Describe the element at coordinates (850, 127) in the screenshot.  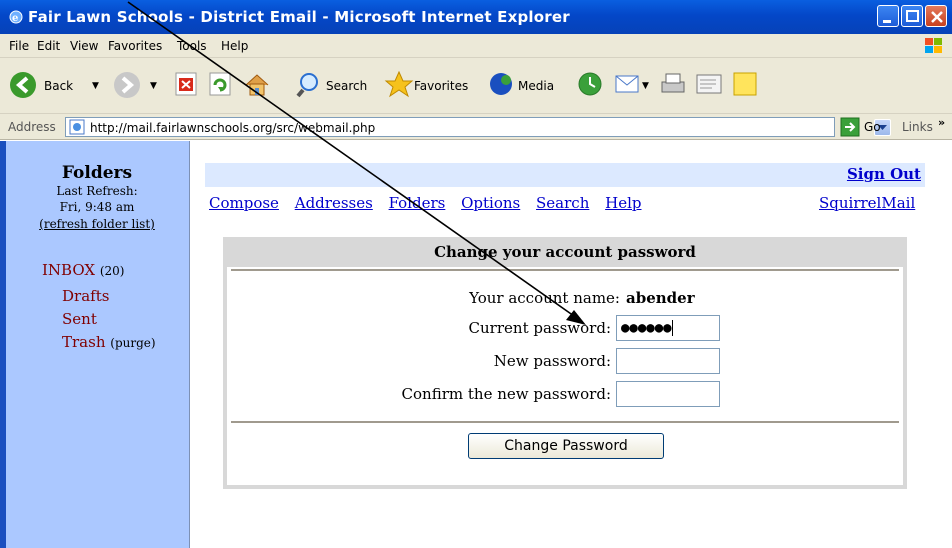
I see `go-arrow-icon` at that location.